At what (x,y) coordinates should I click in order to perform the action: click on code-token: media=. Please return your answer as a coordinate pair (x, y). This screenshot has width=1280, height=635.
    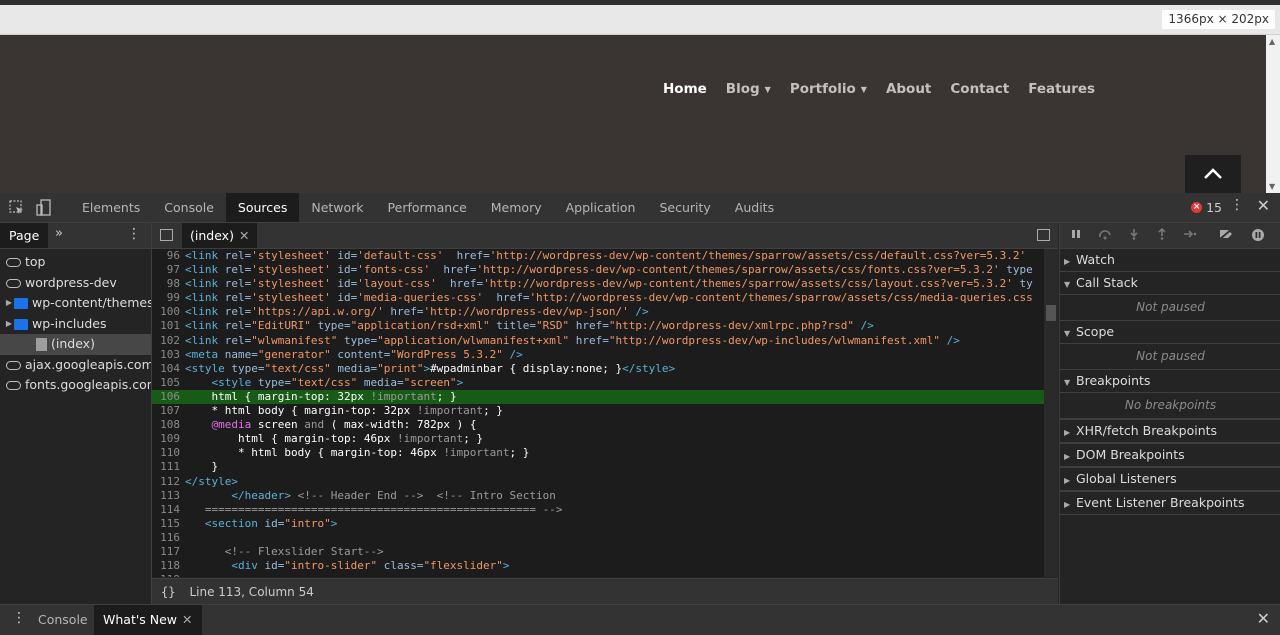
    Looking at the image, I should click on (354, 368).